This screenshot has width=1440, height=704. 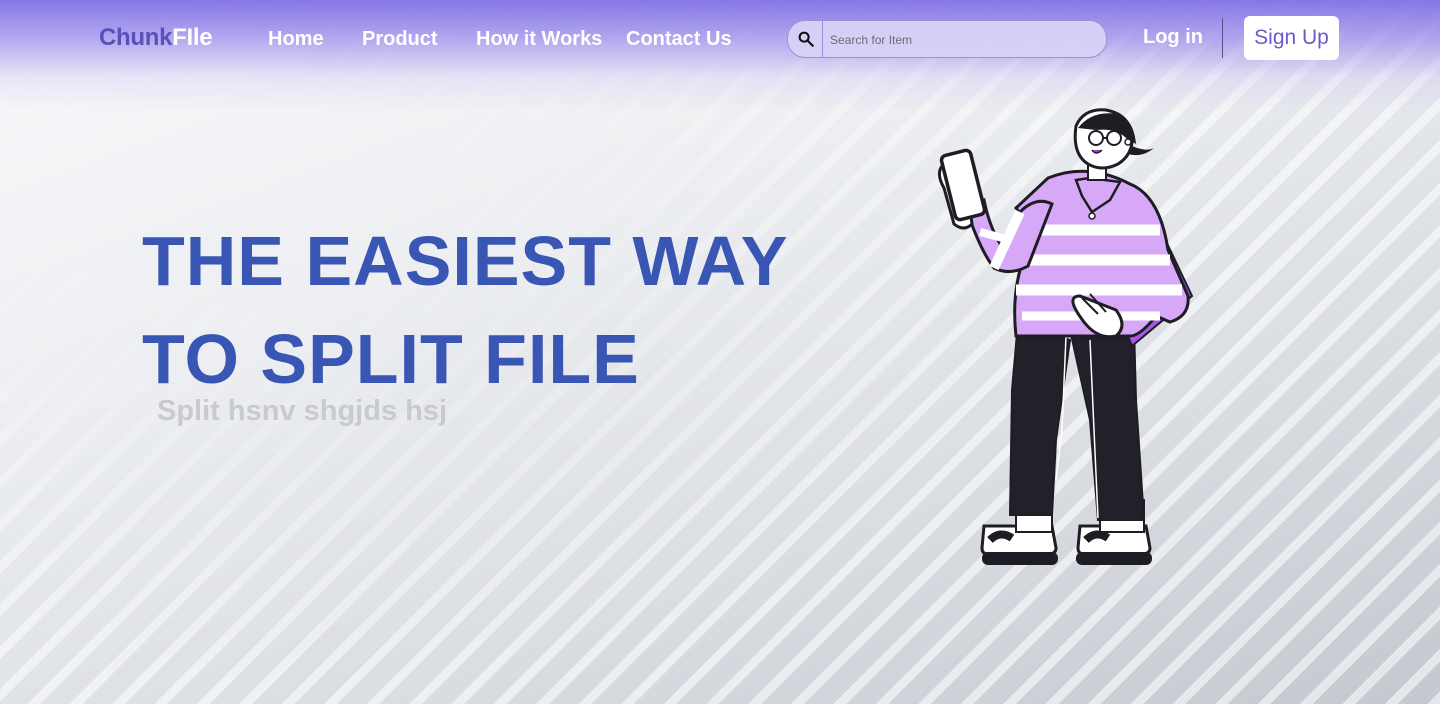 I want to click on hero-subtitle: Split hsnv shgjds hsj, so click(x=302, y=411).